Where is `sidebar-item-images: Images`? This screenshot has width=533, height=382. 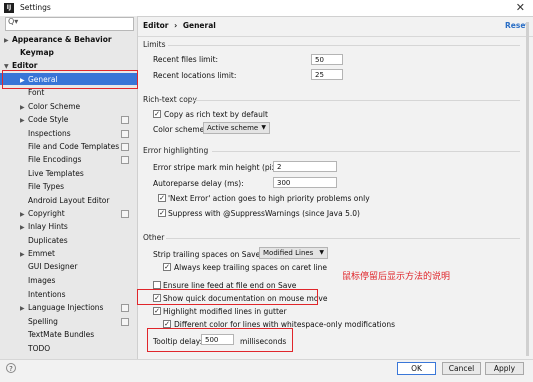 sidebar-item-images: Images is located at coordinates (37, 280).